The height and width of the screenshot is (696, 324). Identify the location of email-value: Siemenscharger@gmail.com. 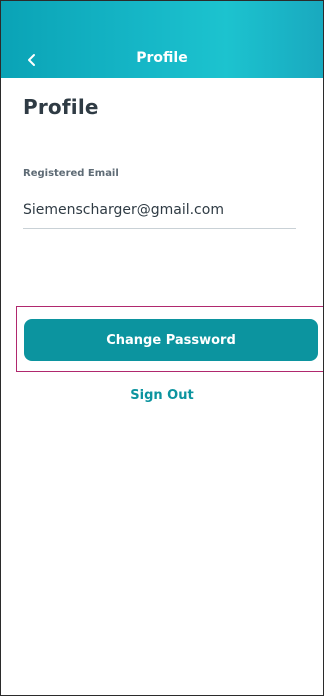
(123, 210).